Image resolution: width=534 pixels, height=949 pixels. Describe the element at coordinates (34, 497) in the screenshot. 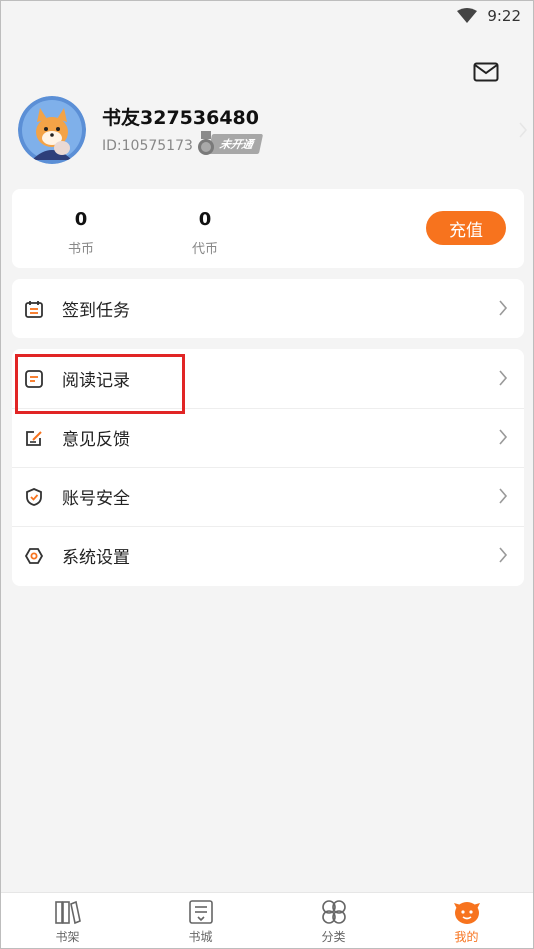

I see `shield-icon` at that location.